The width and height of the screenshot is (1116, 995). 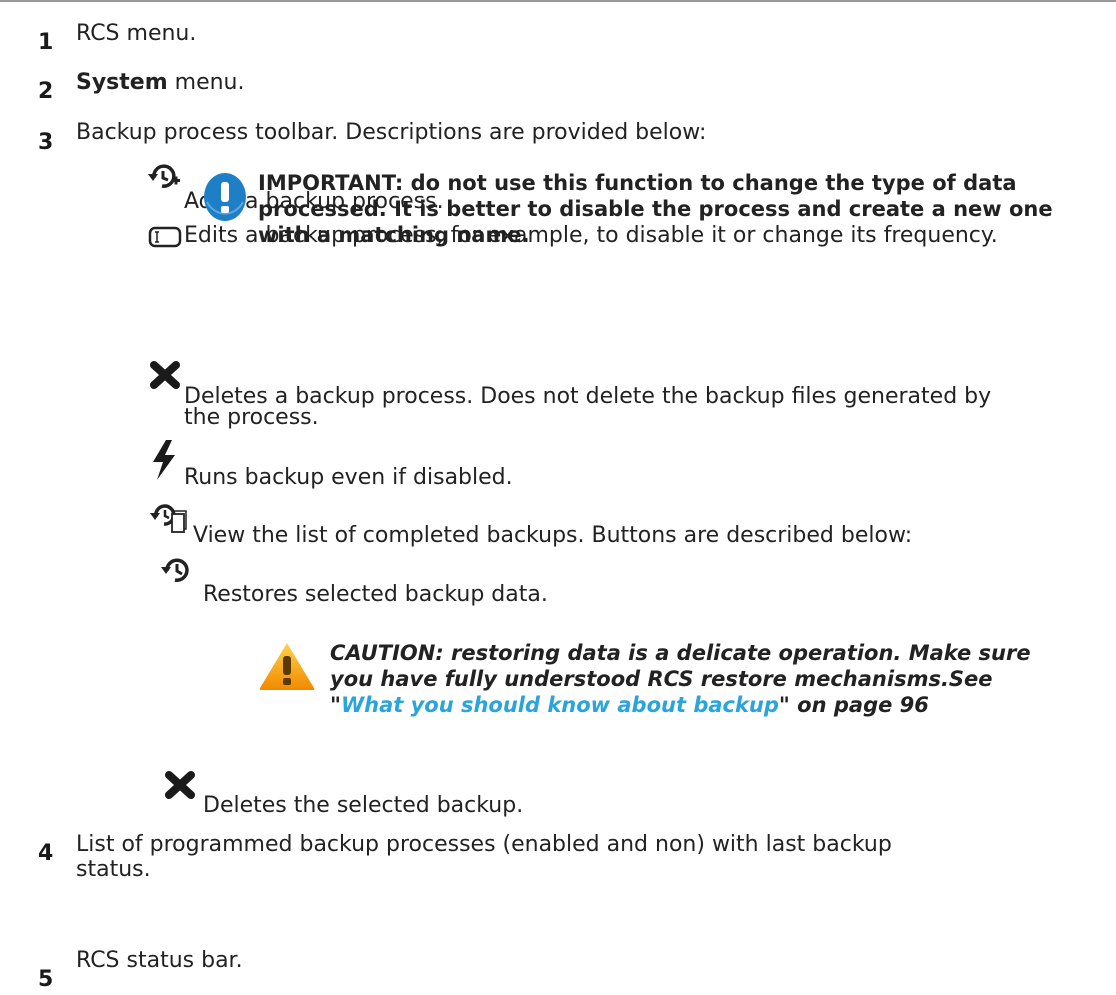 I want to click on item-text-2-rest: menu., so click(x=206, y=82).